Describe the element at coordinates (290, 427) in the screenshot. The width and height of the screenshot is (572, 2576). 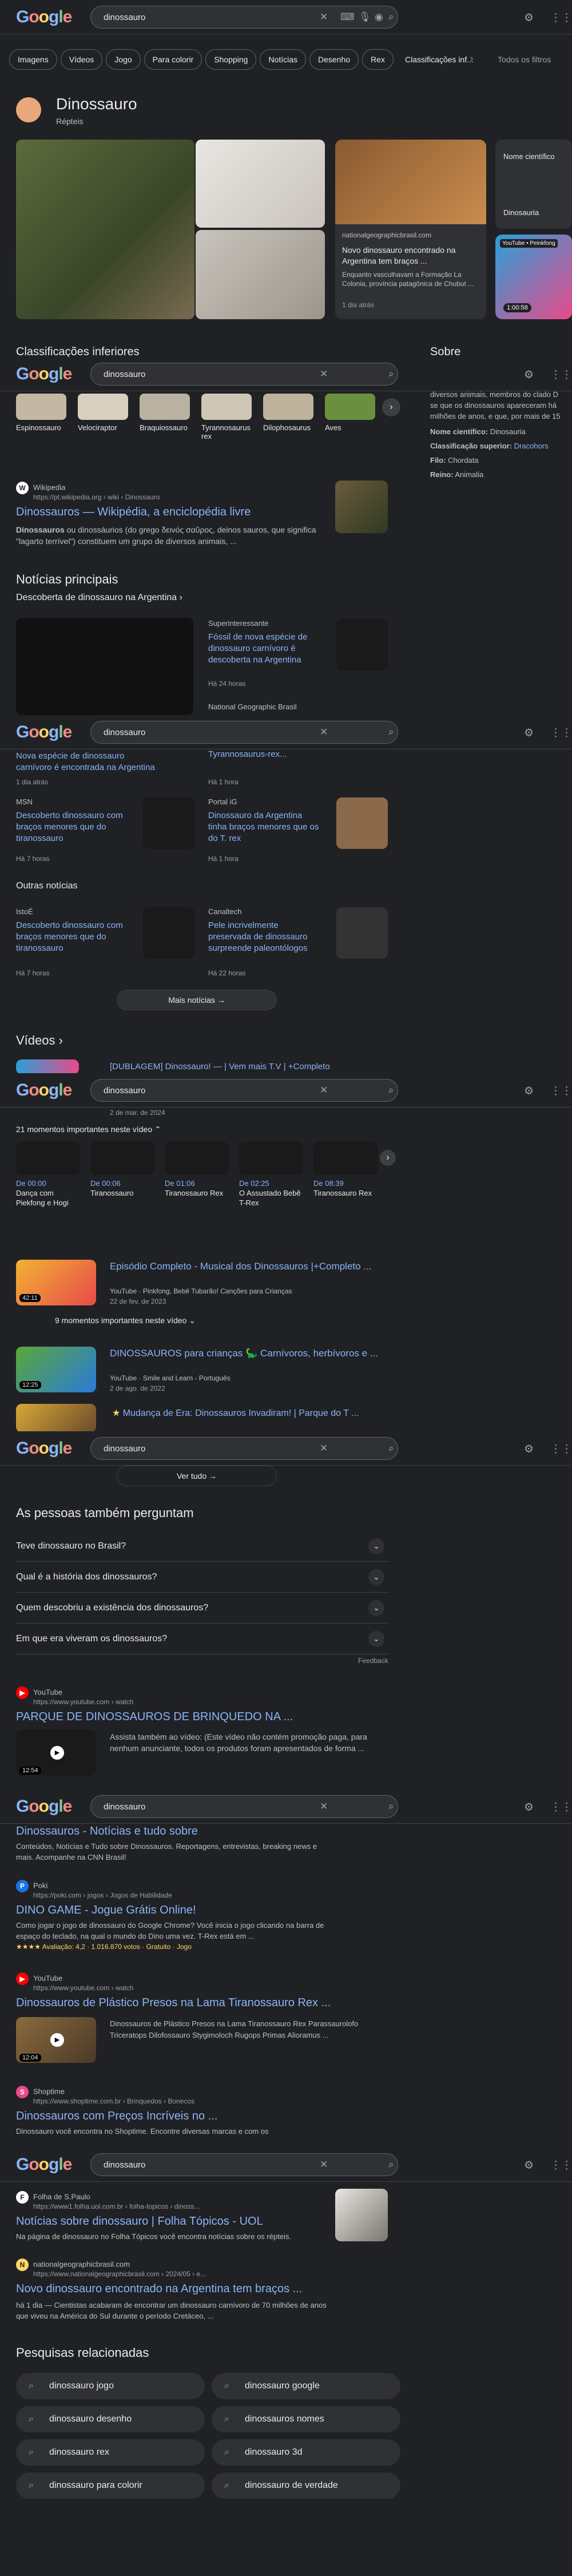
I see `classif-label: Dilophosaurus` at that location.